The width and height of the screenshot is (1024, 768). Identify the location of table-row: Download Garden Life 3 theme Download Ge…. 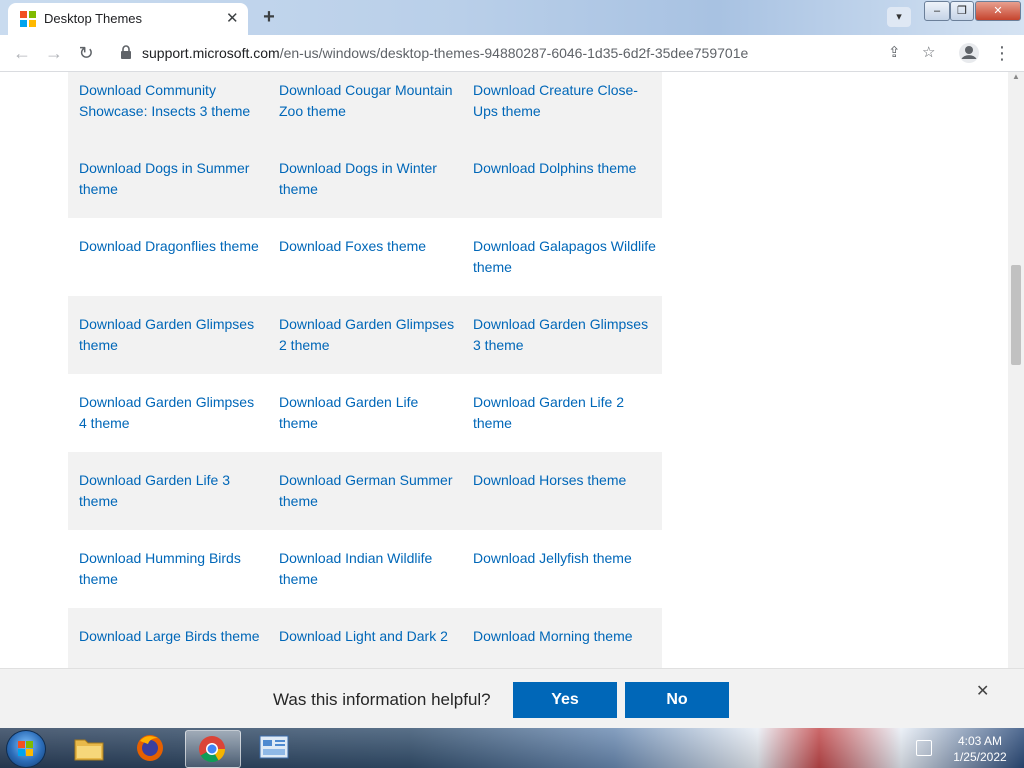
(365, 491).